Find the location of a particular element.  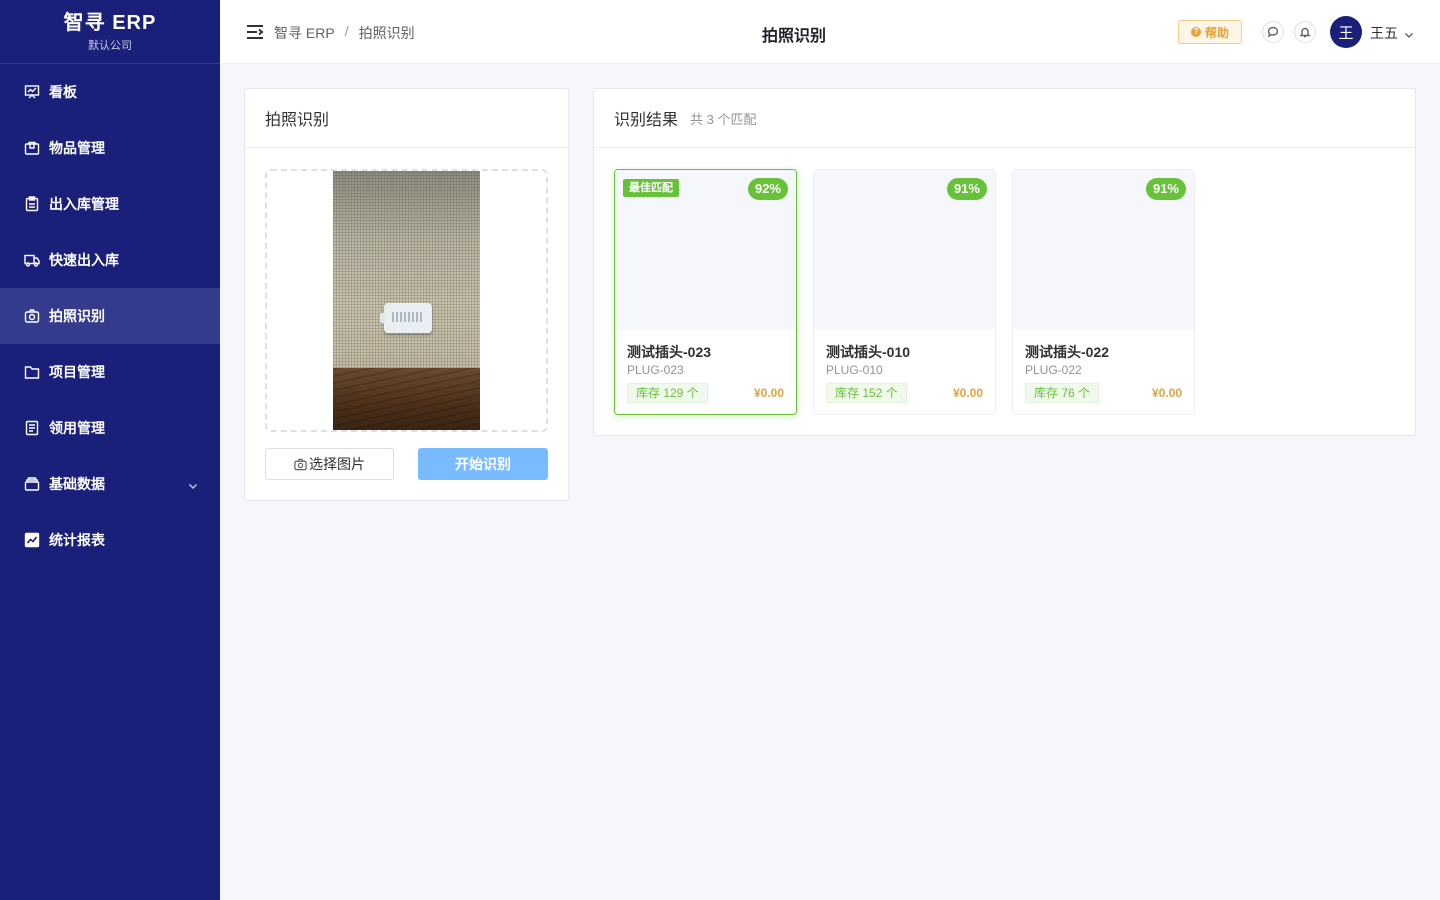

clipboard-icon is located at coordinates (32, 204).